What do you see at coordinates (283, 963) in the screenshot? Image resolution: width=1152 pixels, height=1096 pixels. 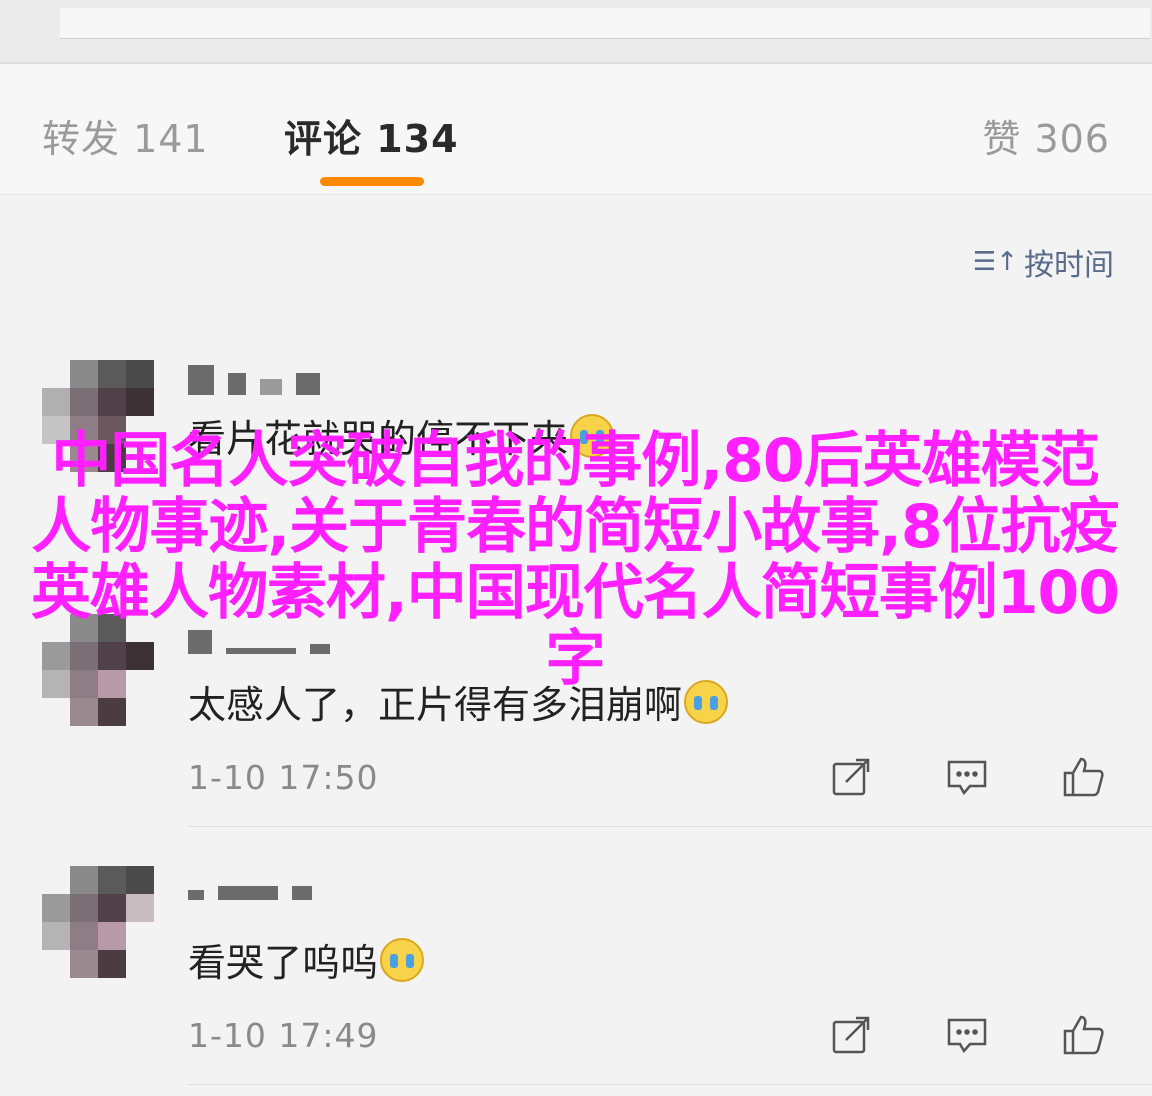 I see `comment-text-content: 看哭了呜呜` at bounding box center [283, 963].